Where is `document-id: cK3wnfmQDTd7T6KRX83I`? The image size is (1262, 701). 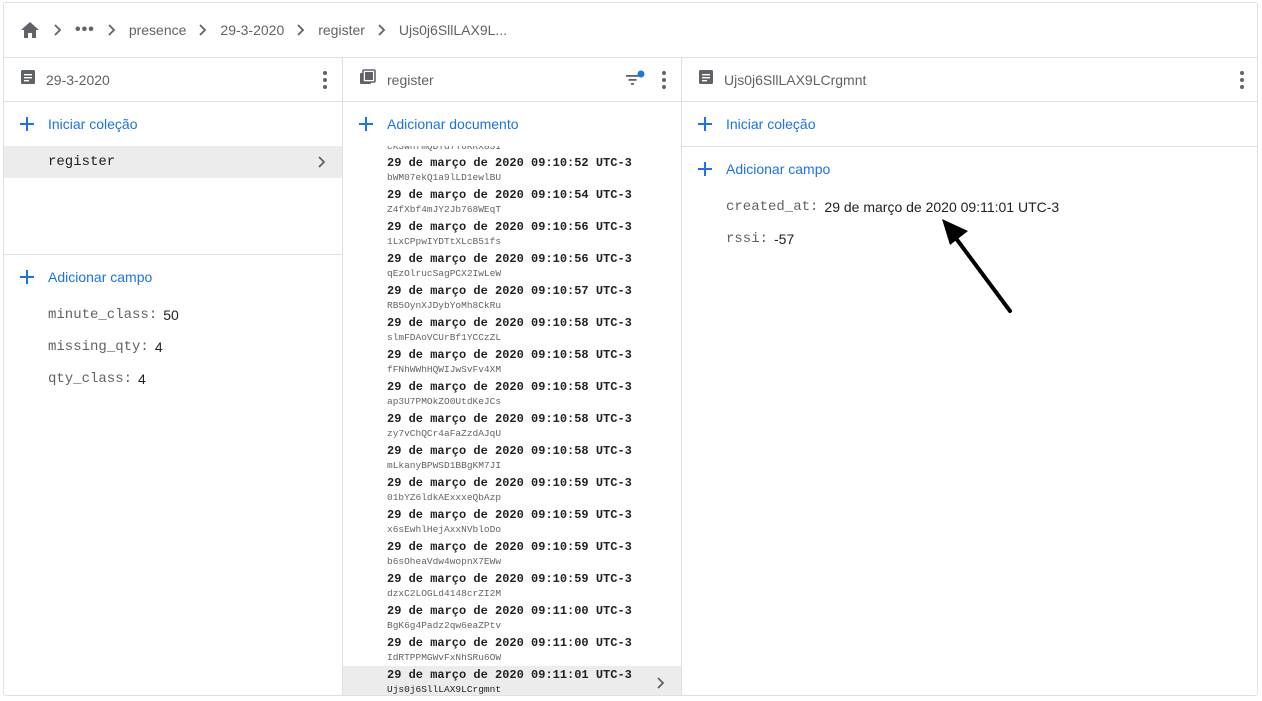
document-id: cK3wnfmQDTd7T6KRX83I is located at coordinates (444, 149).